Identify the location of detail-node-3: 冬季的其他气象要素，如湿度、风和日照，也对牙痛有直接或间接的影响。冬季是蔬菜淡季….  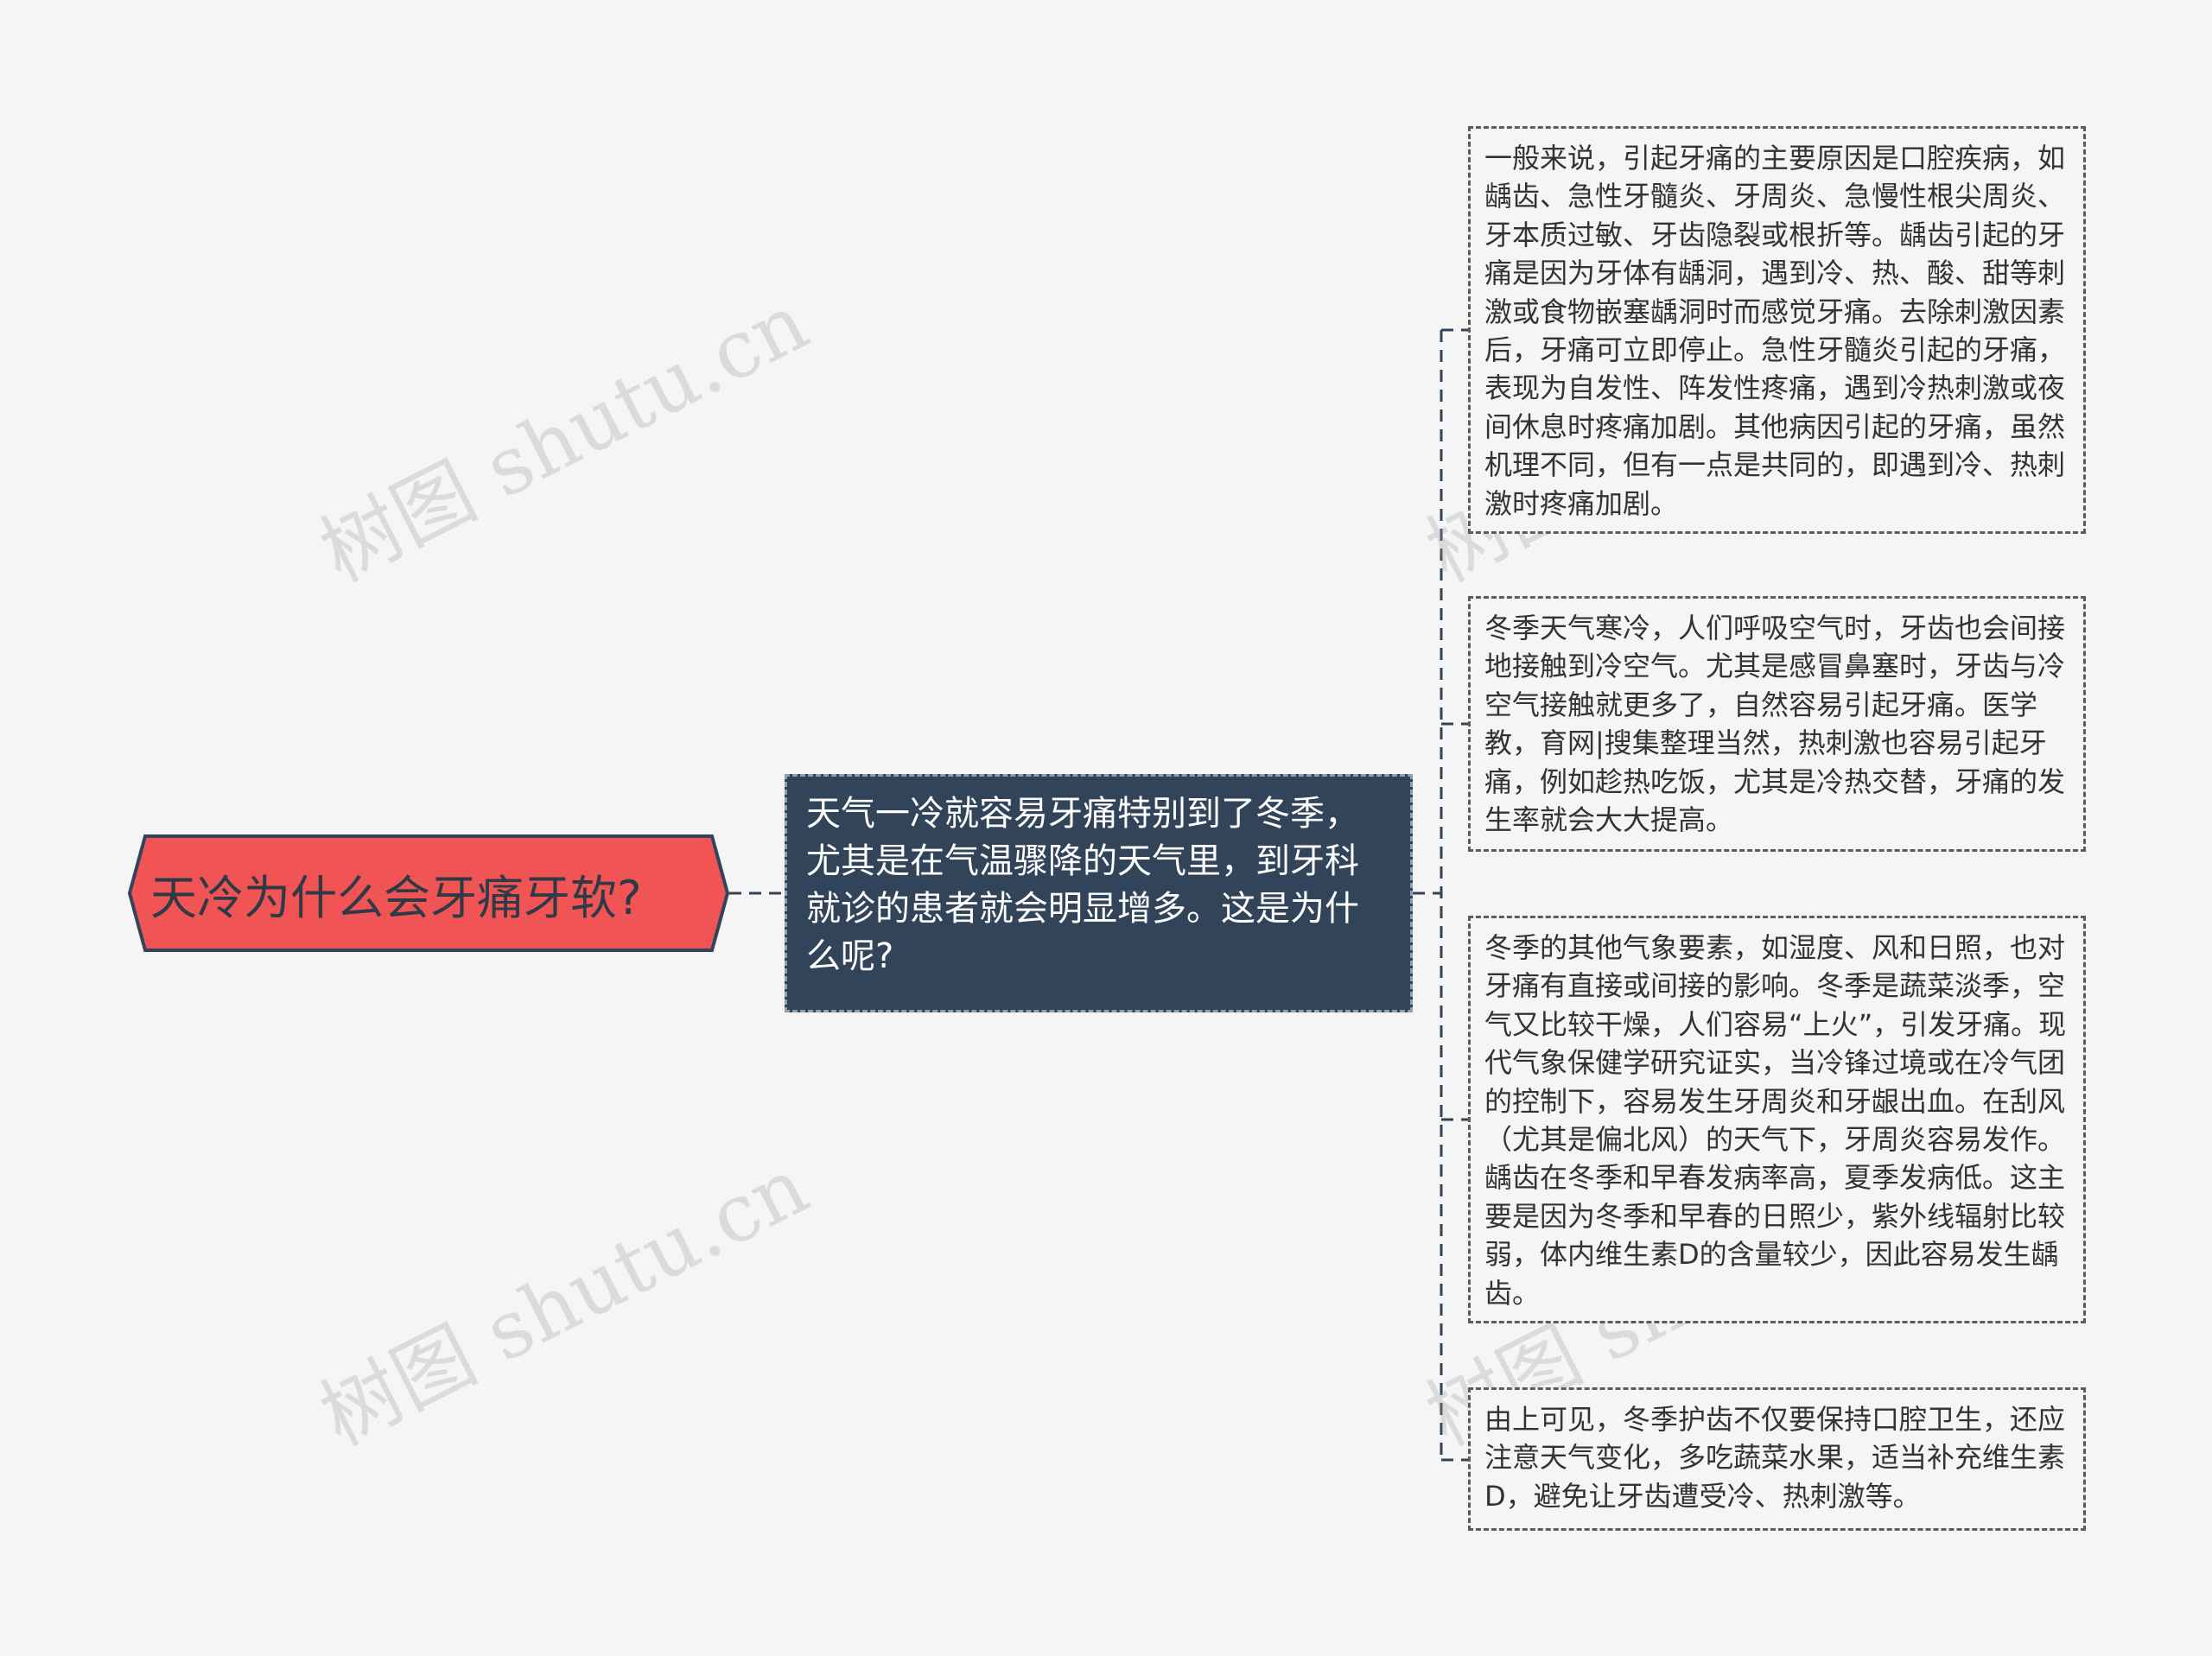
(1777, 1119).